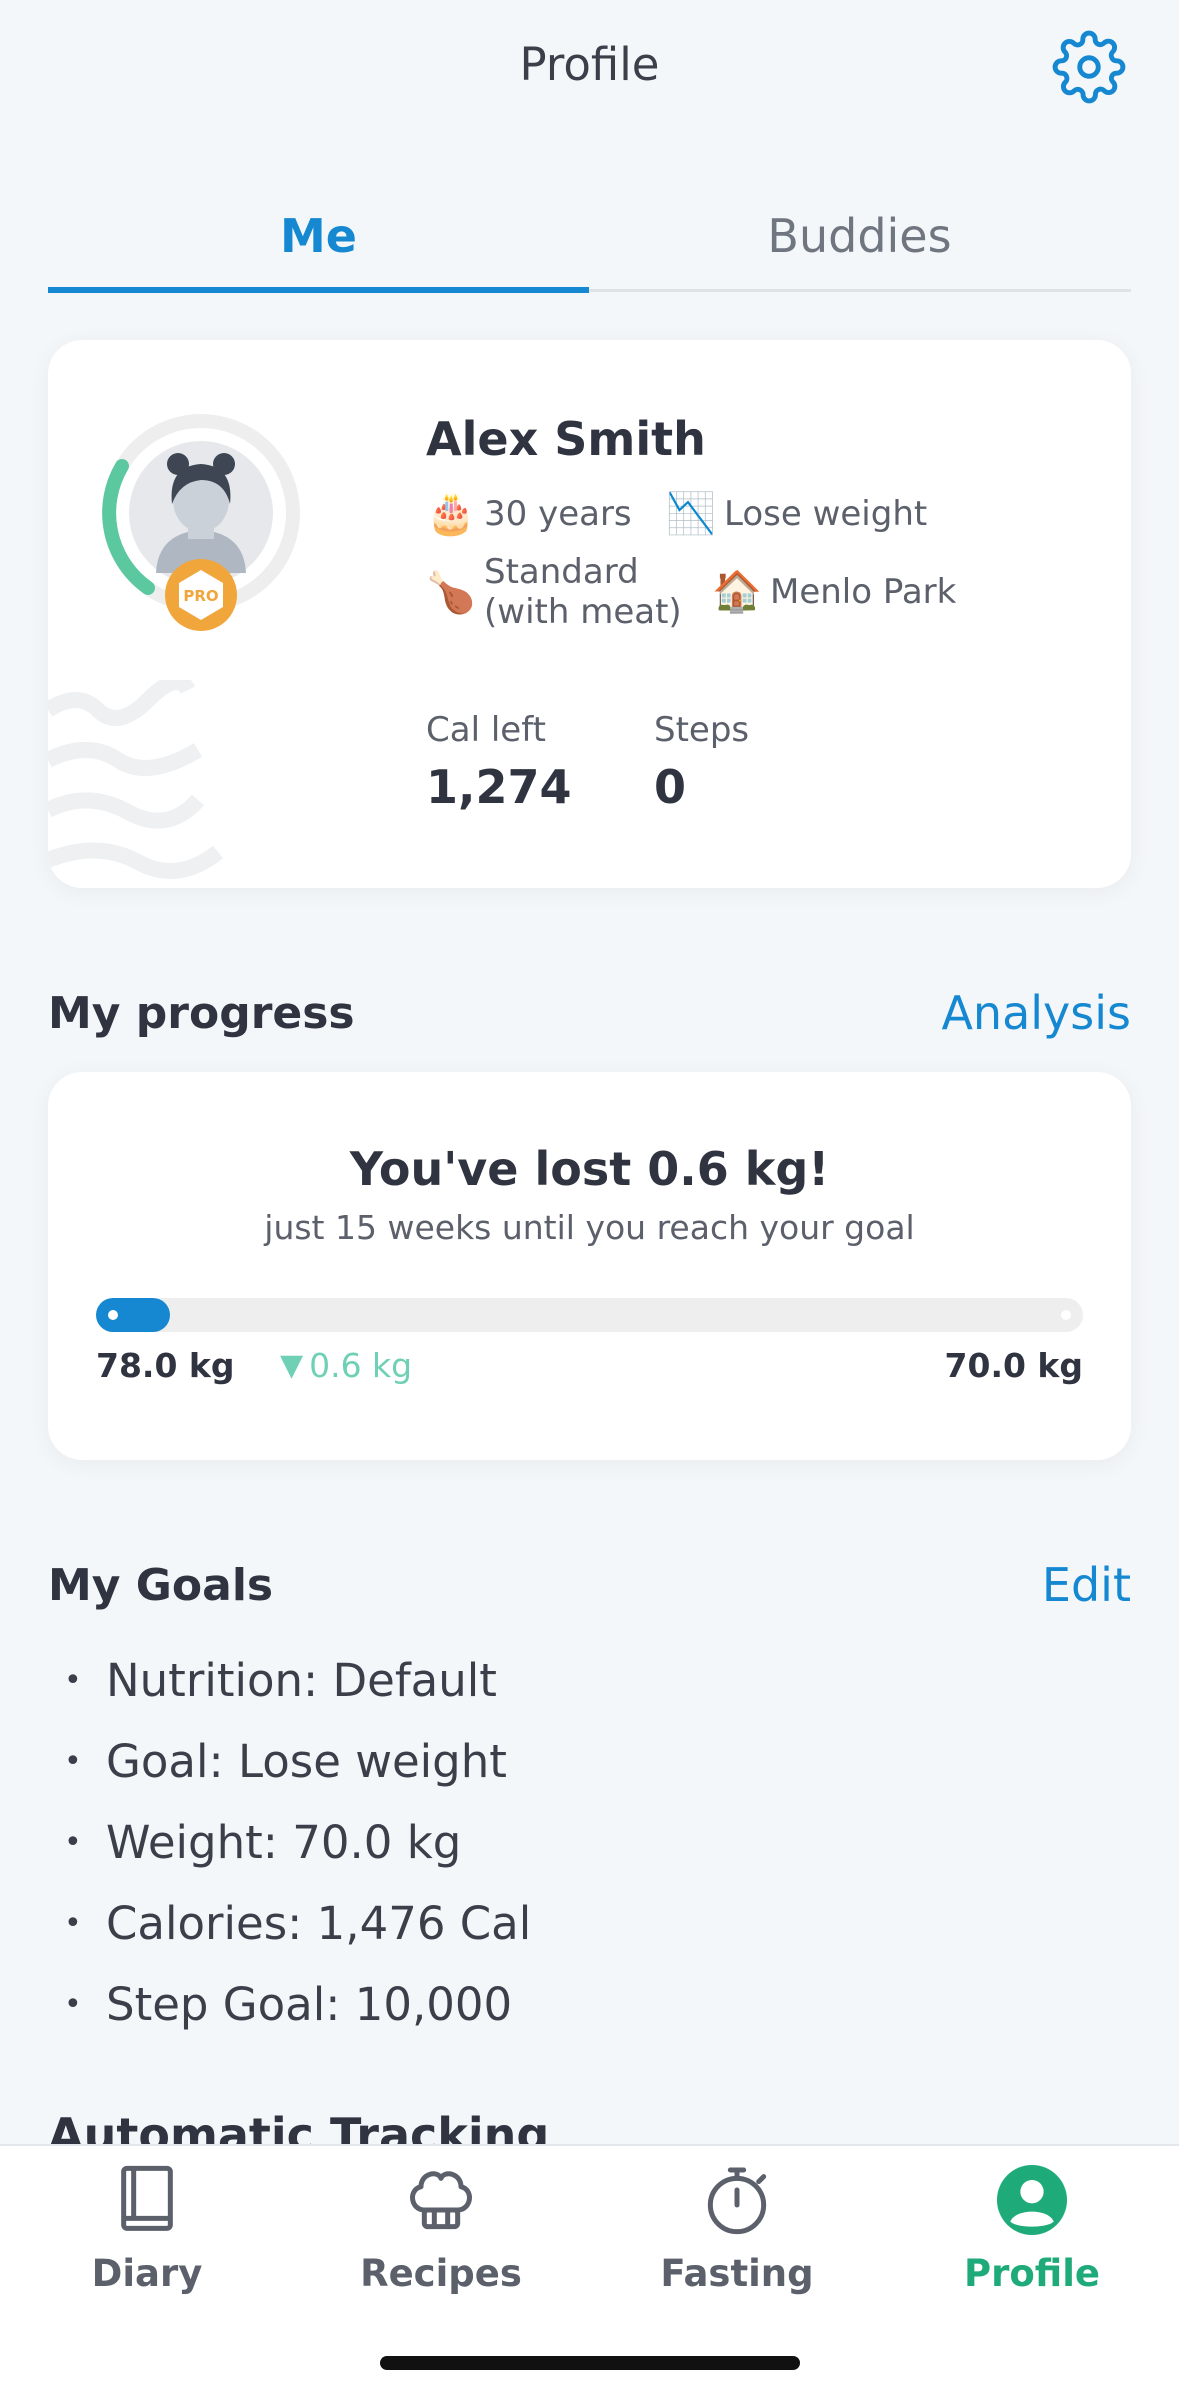 The height and width of the screenshot is (2396, 1179). I want to click on header: Profile, so click(589, 70).